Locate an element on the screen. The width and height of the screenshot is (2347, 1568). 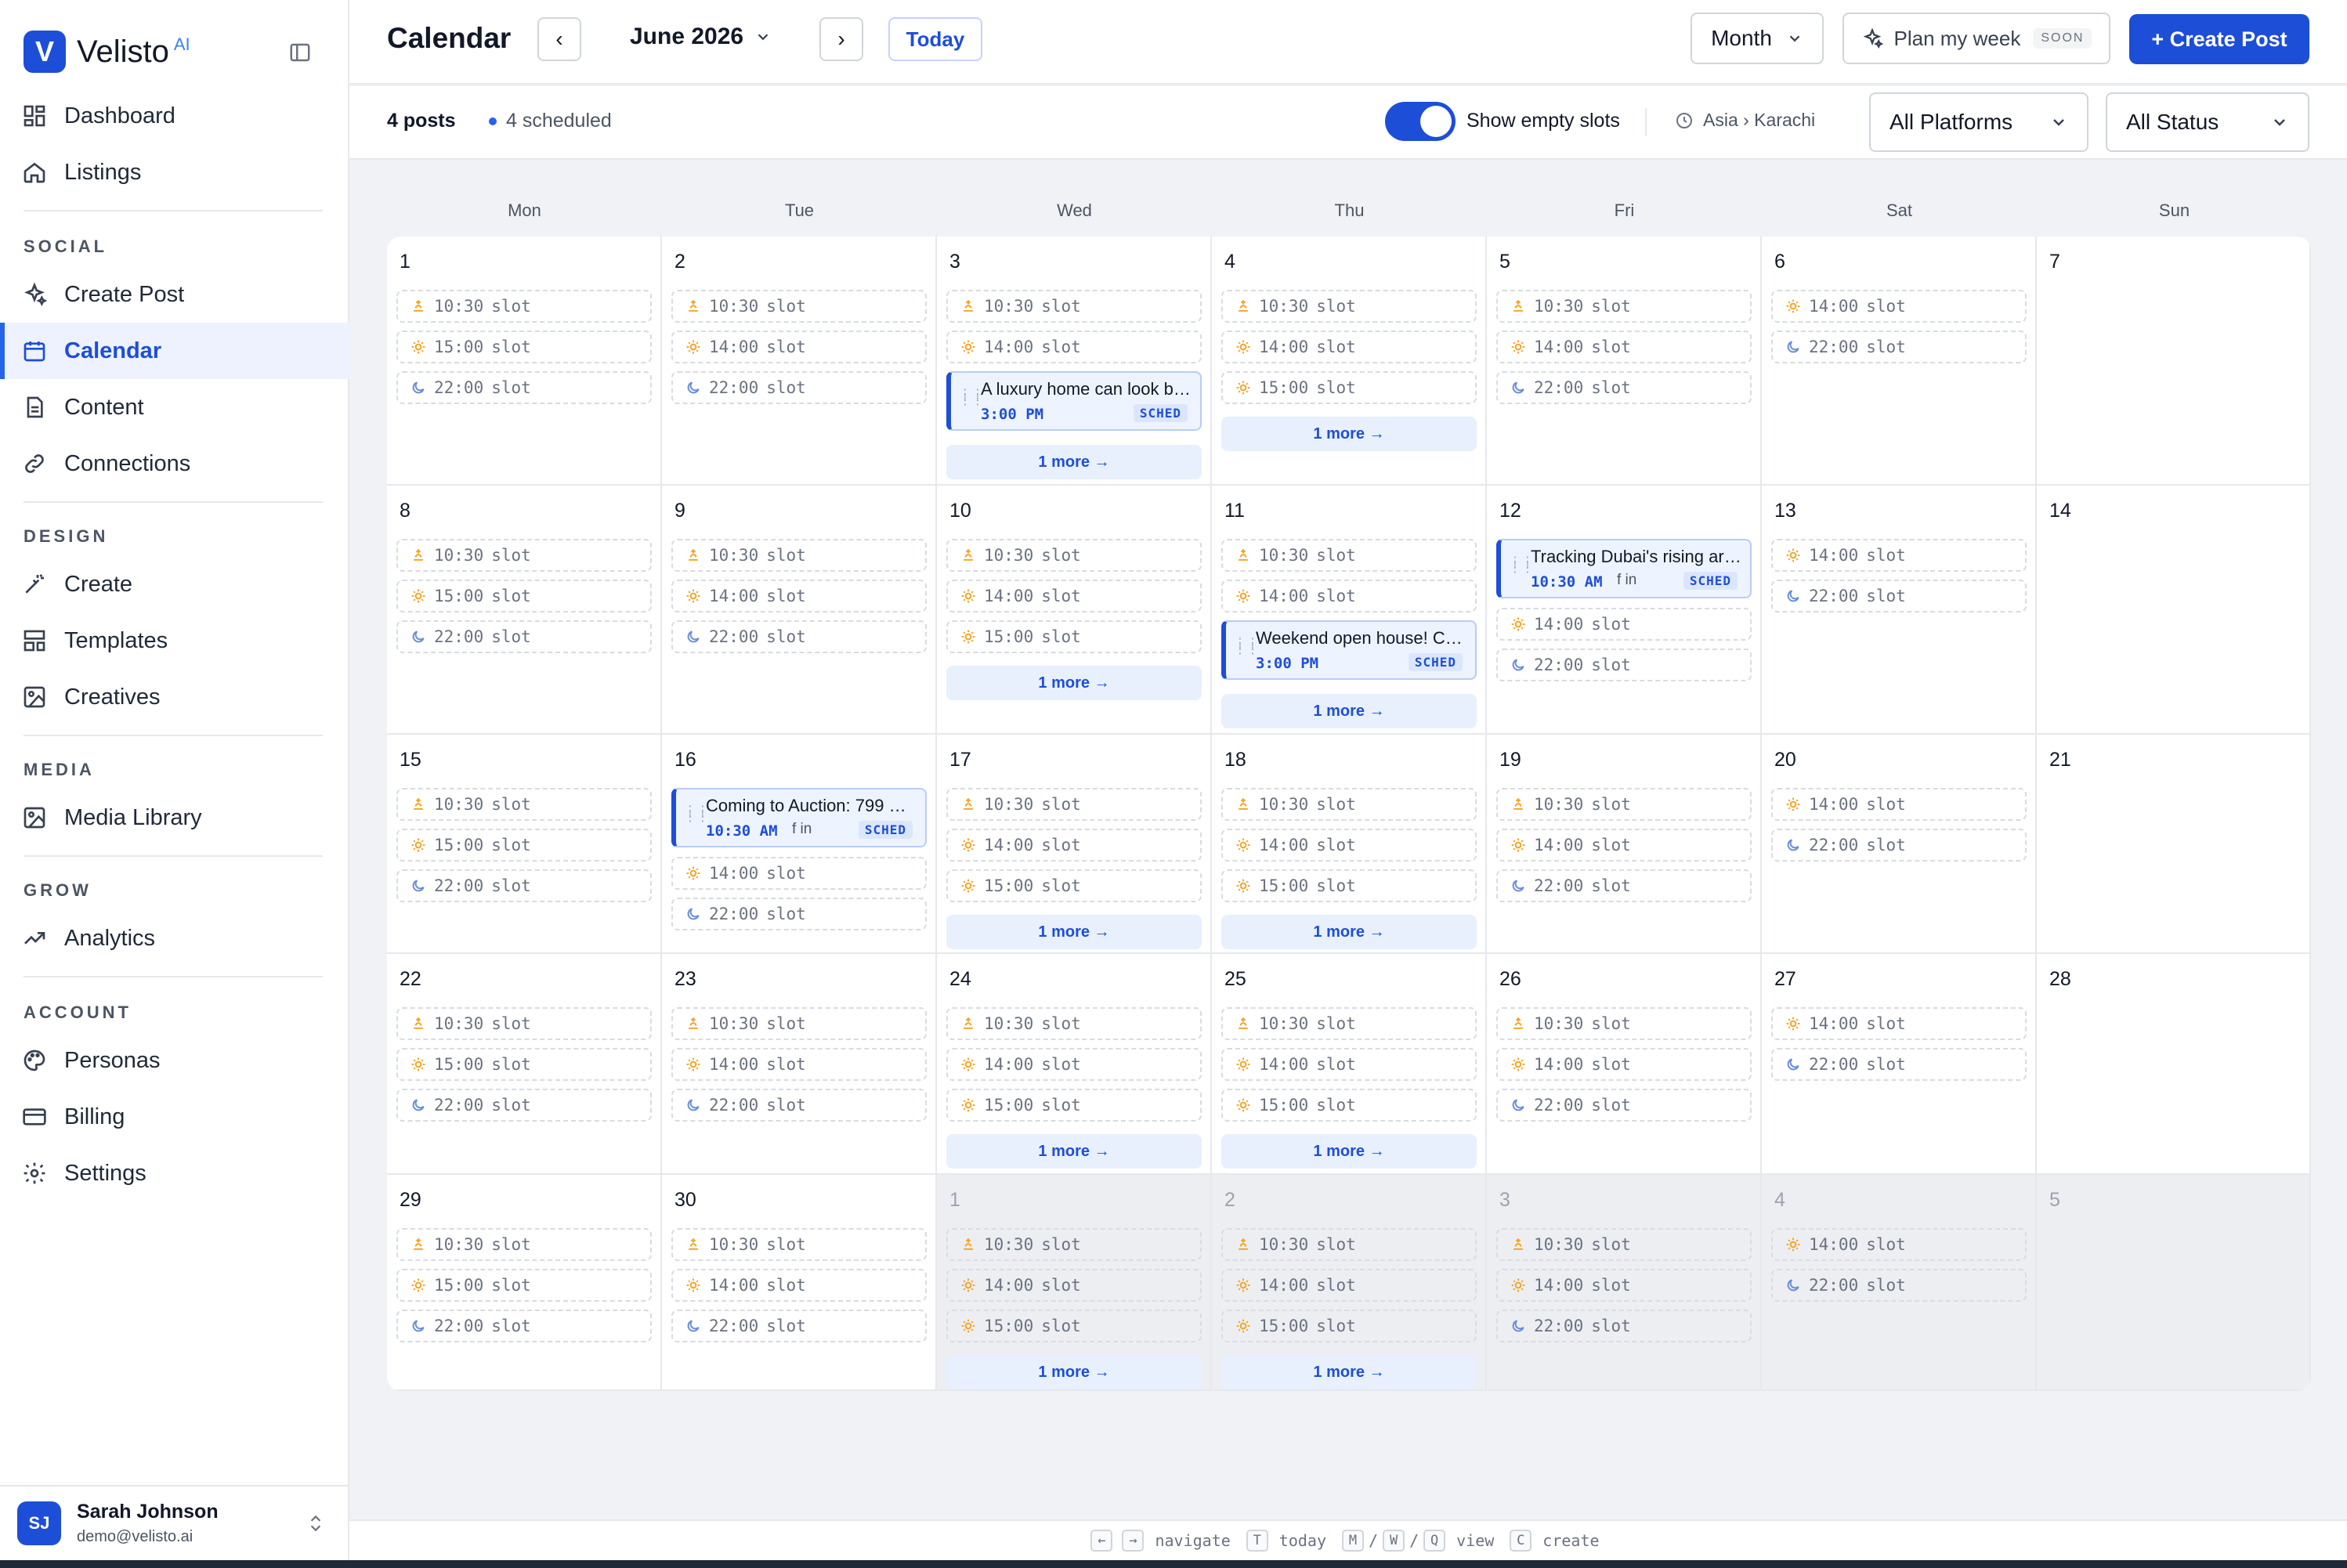
show-empty-slots-toggle is located at coordinates (1420, 121).